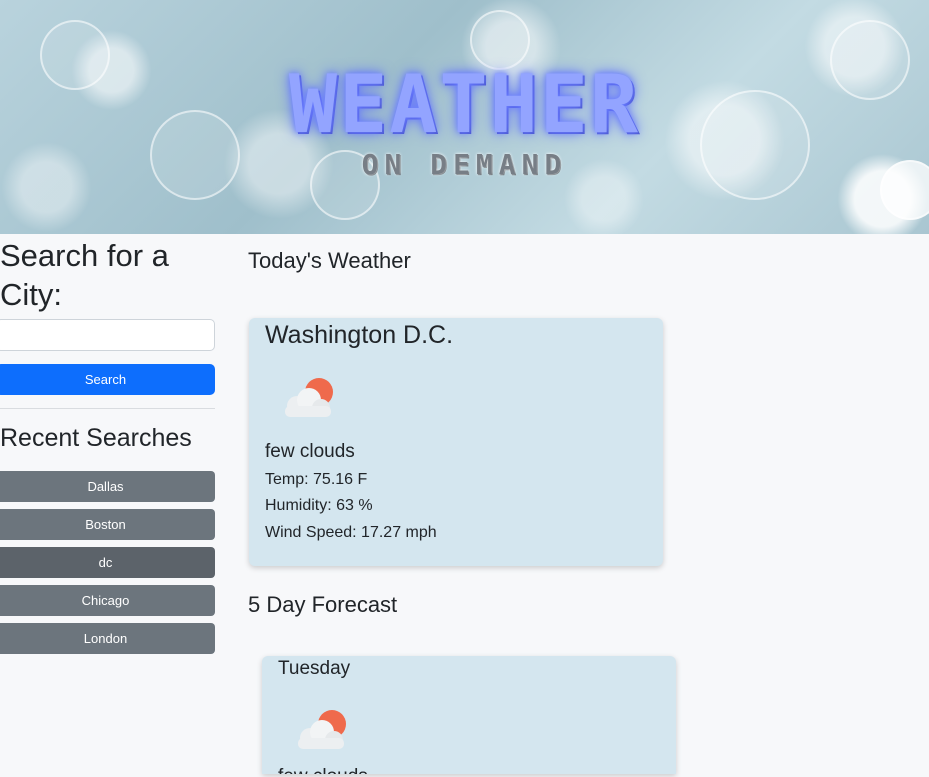 This screenshot has width=929, height=777. I want to click on today-weather-heading: Today's Weather, so click(329, 260).